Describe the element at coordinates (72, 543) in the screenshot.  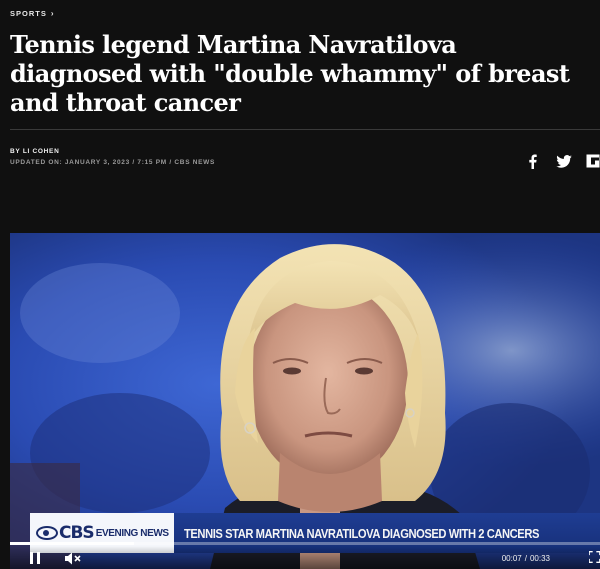
I see `progress-fill` at that location.